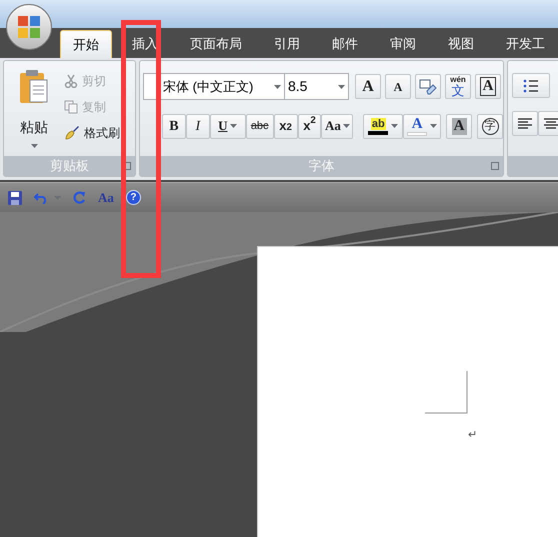  What do you see at coordinates (69, 166) in the screenshot?
I see `group-label: 剪贴板` at bounding box center [69, 166].